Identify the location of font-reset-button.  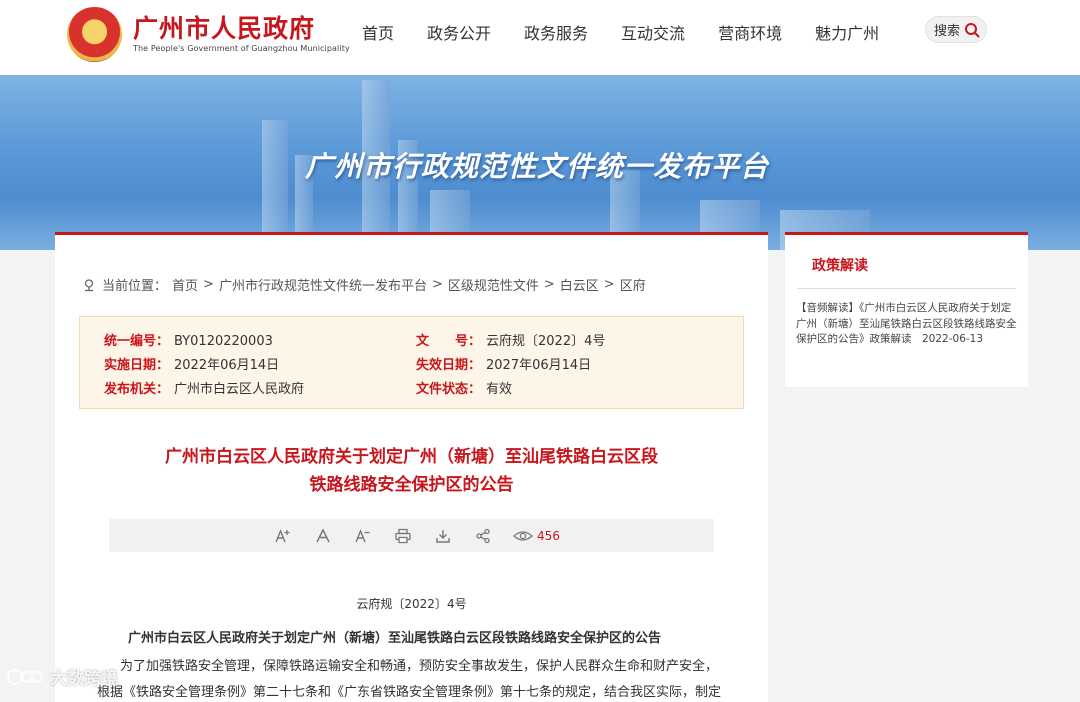
(323, 536).